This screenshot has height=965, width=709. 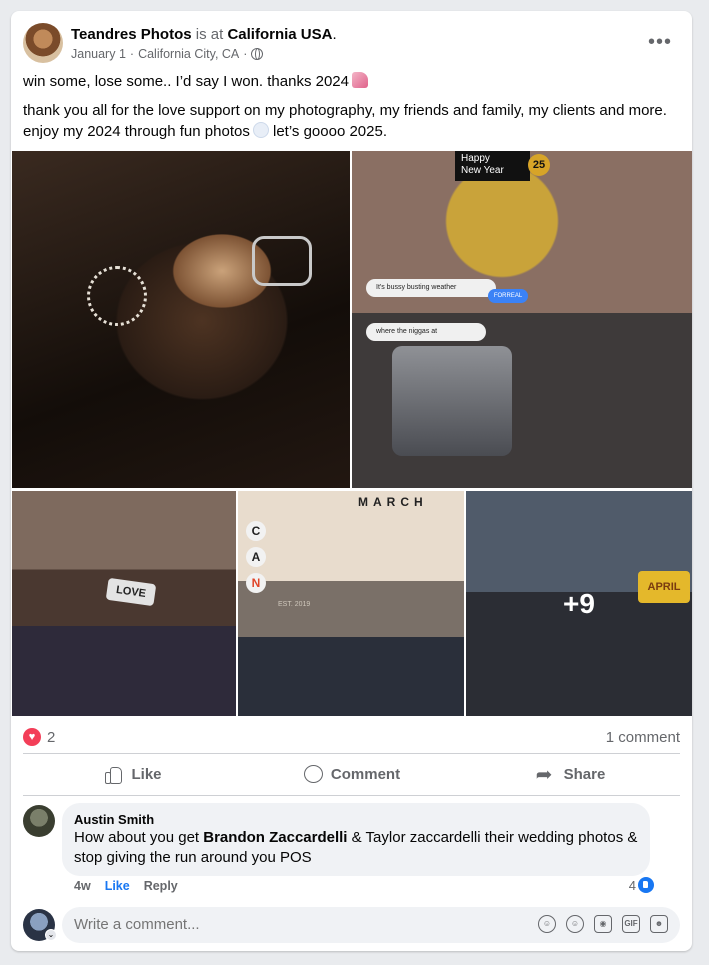 I want to click on emoji-icon: ☺, so click(x=575, y=924).